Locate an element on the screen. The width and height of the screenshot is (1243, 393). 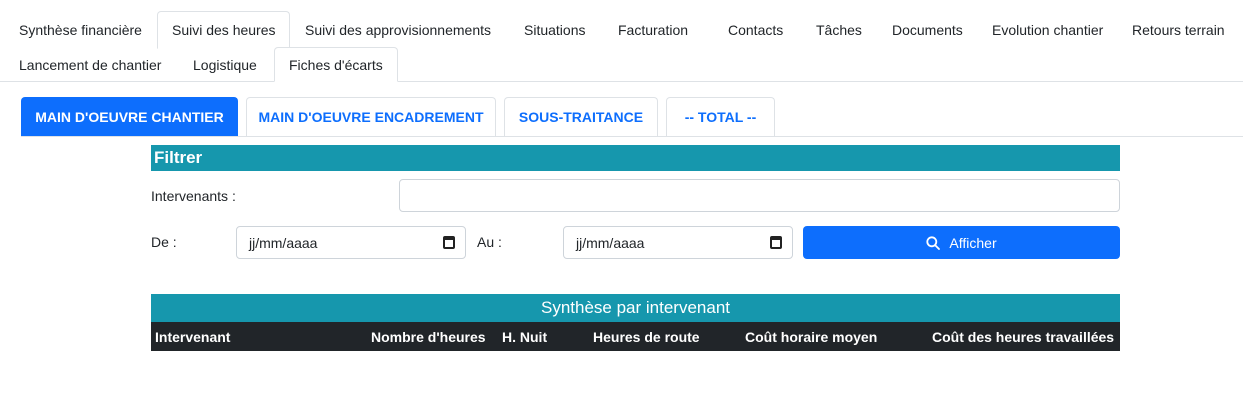
tab-documents: Documents is located at coordinates (927, 30).